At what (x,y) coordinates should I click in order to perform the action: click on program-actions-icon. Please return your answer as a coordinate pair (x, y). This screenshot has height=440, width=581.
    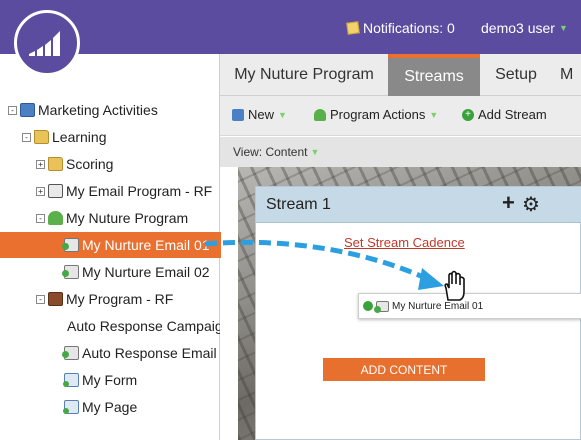
    Looking at the image, I should click on (320, 114).